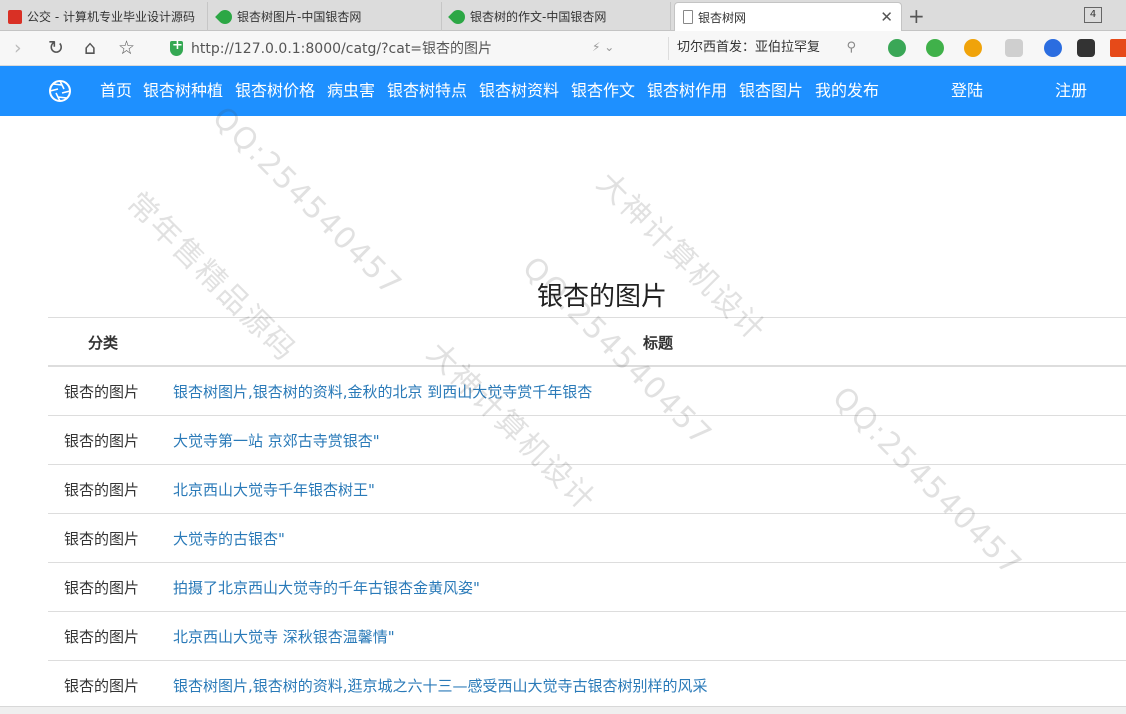 Image resolution: width=1126 pixels, height=714 pixels. Describe the element at coordinates (722, 17) in the screenshot. I see `tab-label: 银杏树网` at that location.